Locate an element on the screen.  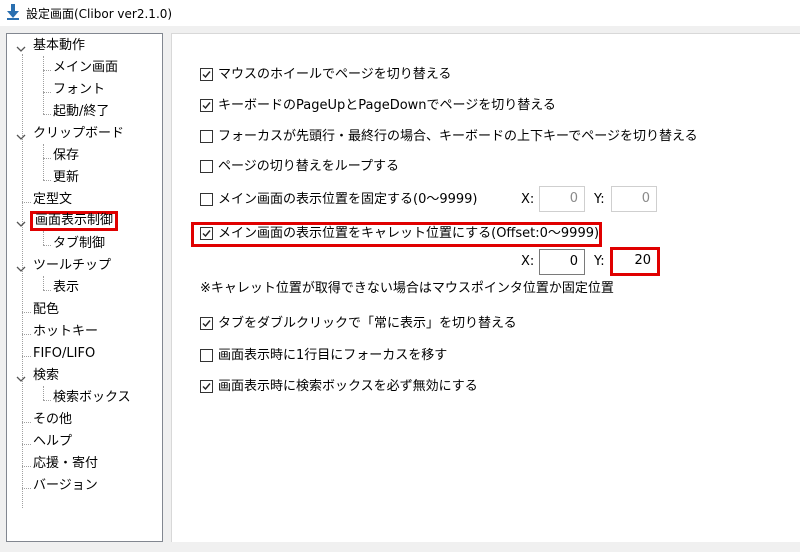
caret-x-input: 0 is located at coordinates (562, 262).